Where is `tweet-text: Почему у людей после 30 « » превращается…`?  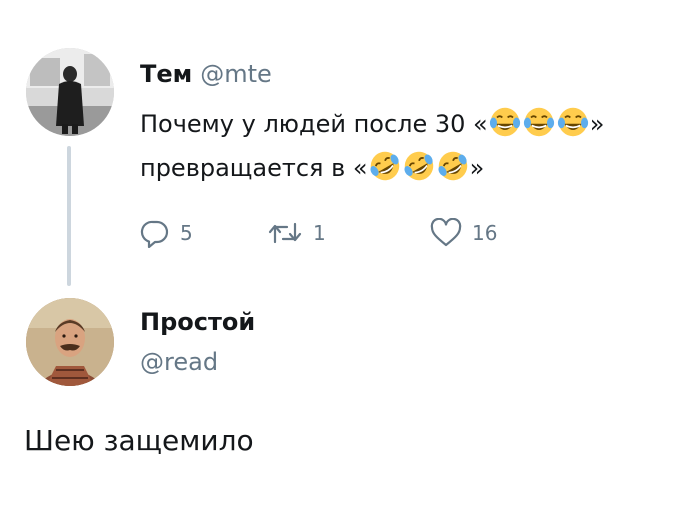 tweet-text: Почему у людей после 30 « » превращается… is located at coordinates (415, 146).